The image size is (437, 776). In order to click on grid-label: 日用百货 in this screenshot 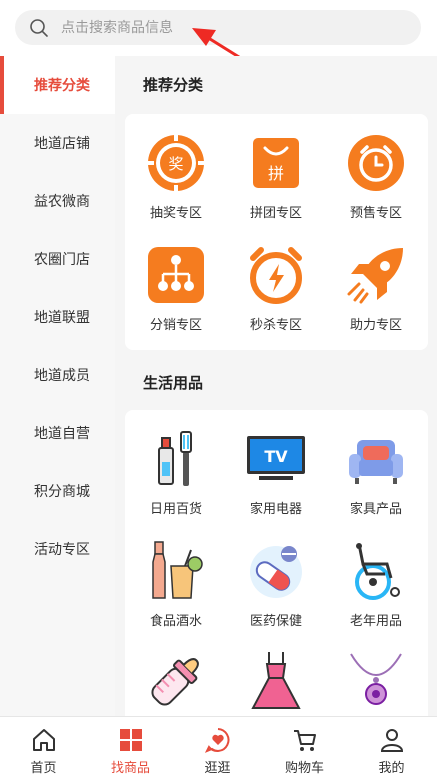, I will do `click(175, 509)`.